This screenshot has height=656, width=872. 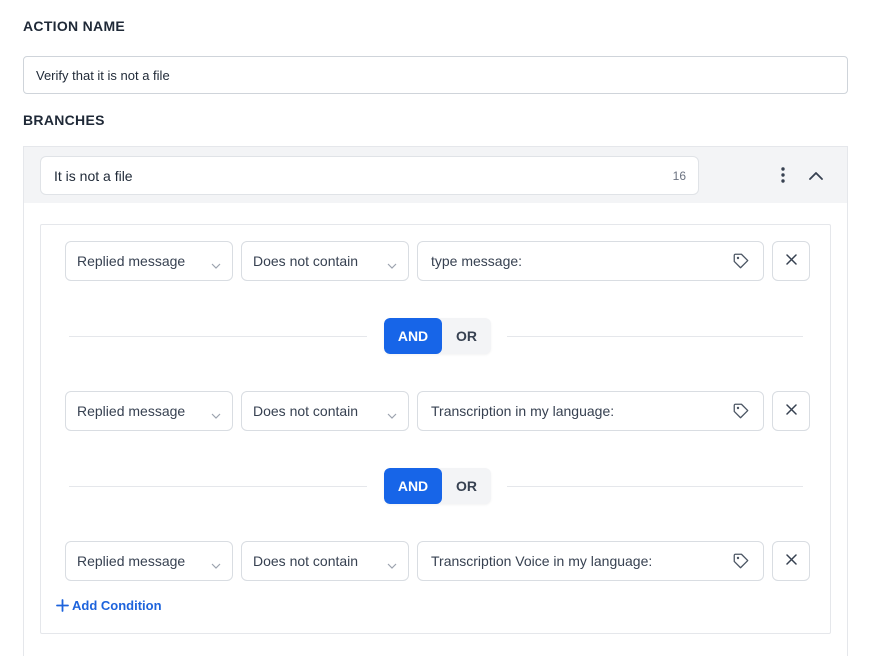 What do you see at coordinates (369, 175) in the screenshot?
I see `branch-name-field: It is not a file 16` at bounding box center [369, 175].